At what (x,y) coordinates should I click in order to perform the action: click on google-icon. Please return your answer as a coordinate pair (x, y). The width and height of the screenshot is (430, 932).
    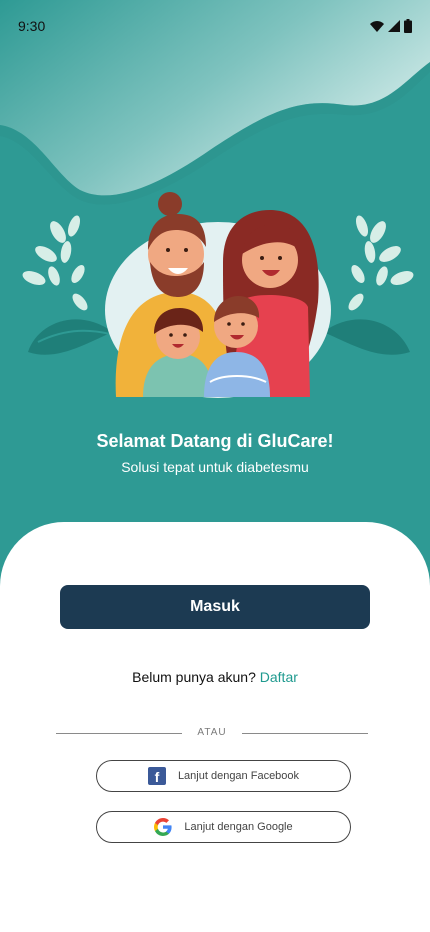
    Looking at the image, I should click on (163, 827).